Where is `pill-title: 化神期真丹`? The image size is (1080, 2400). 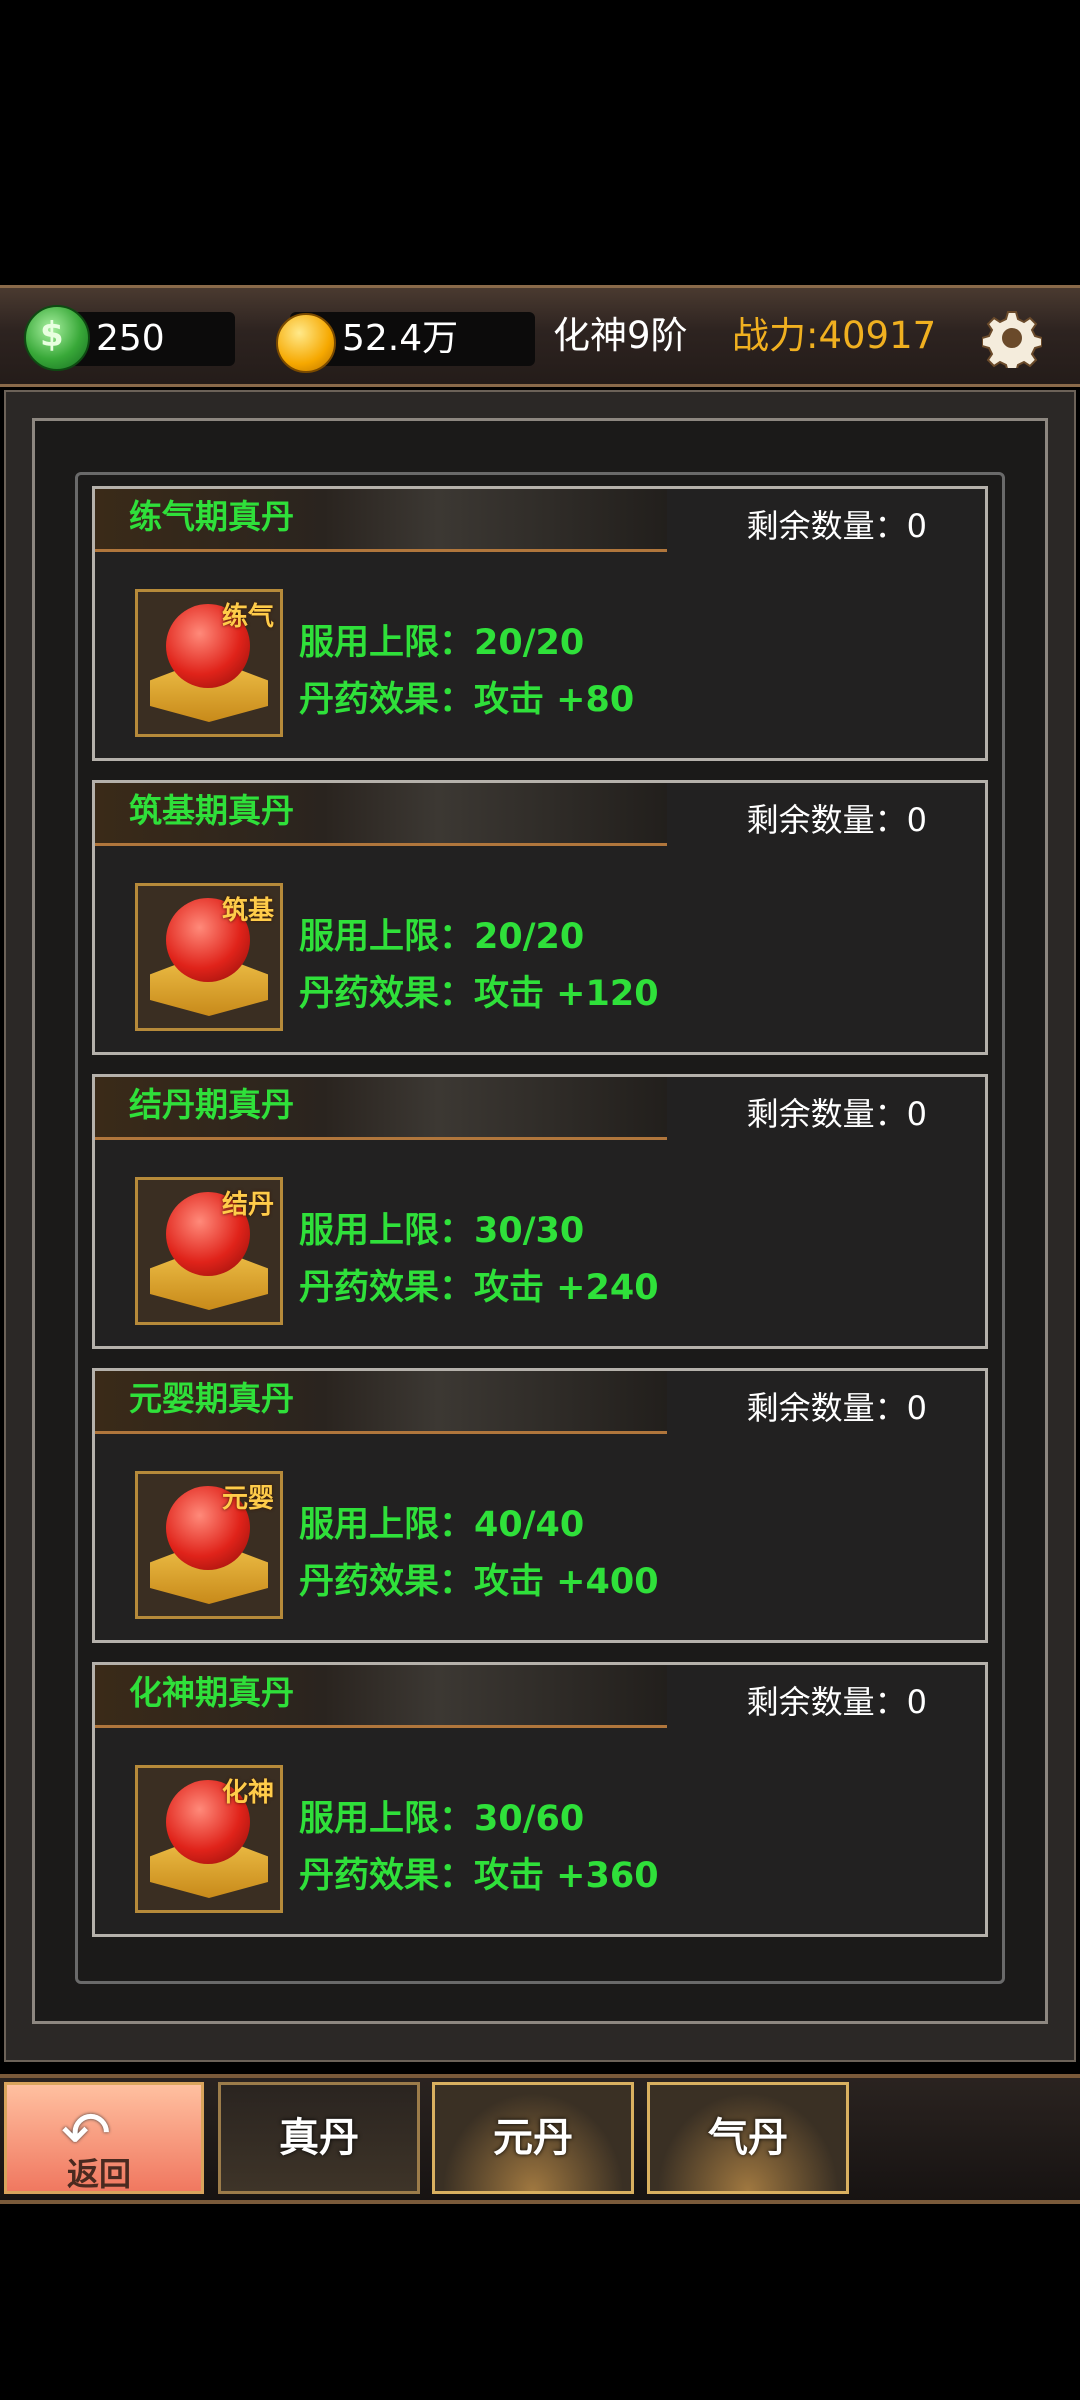 pill-title: 化神期真丹 is located at coordinates (211, 1692).